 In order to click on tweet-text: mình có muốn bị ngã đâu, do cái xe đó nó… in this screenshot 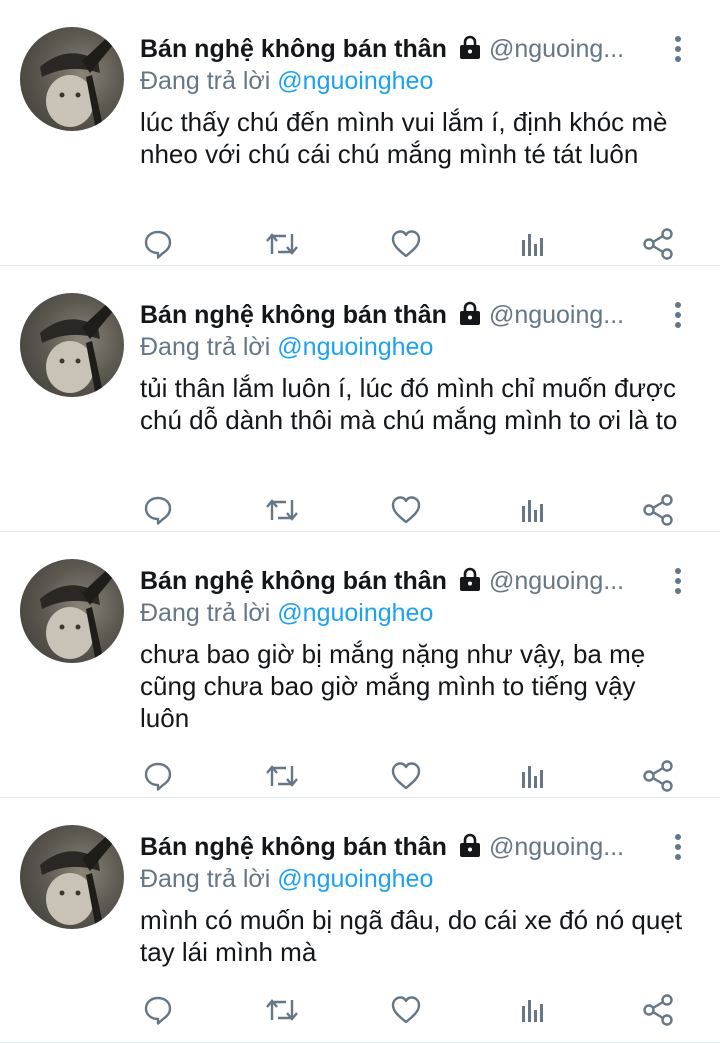, I will do `click(411, 936)`.